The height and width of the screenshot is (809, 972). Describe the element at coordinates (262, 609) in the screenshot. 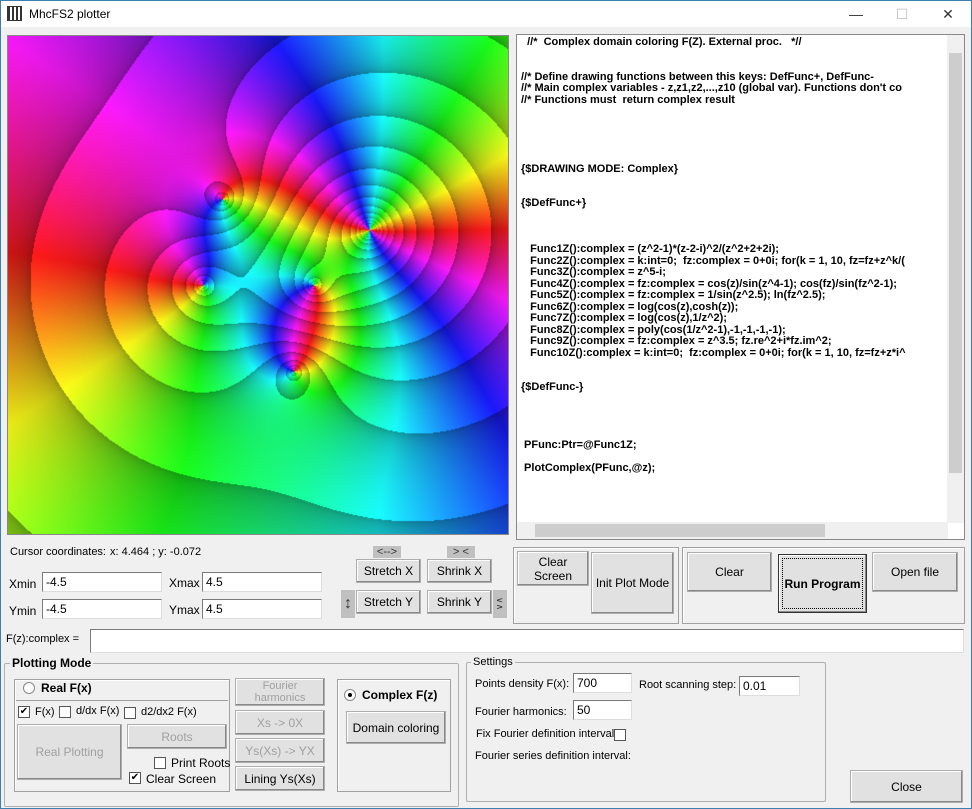

I see `ymax-input` at that location.